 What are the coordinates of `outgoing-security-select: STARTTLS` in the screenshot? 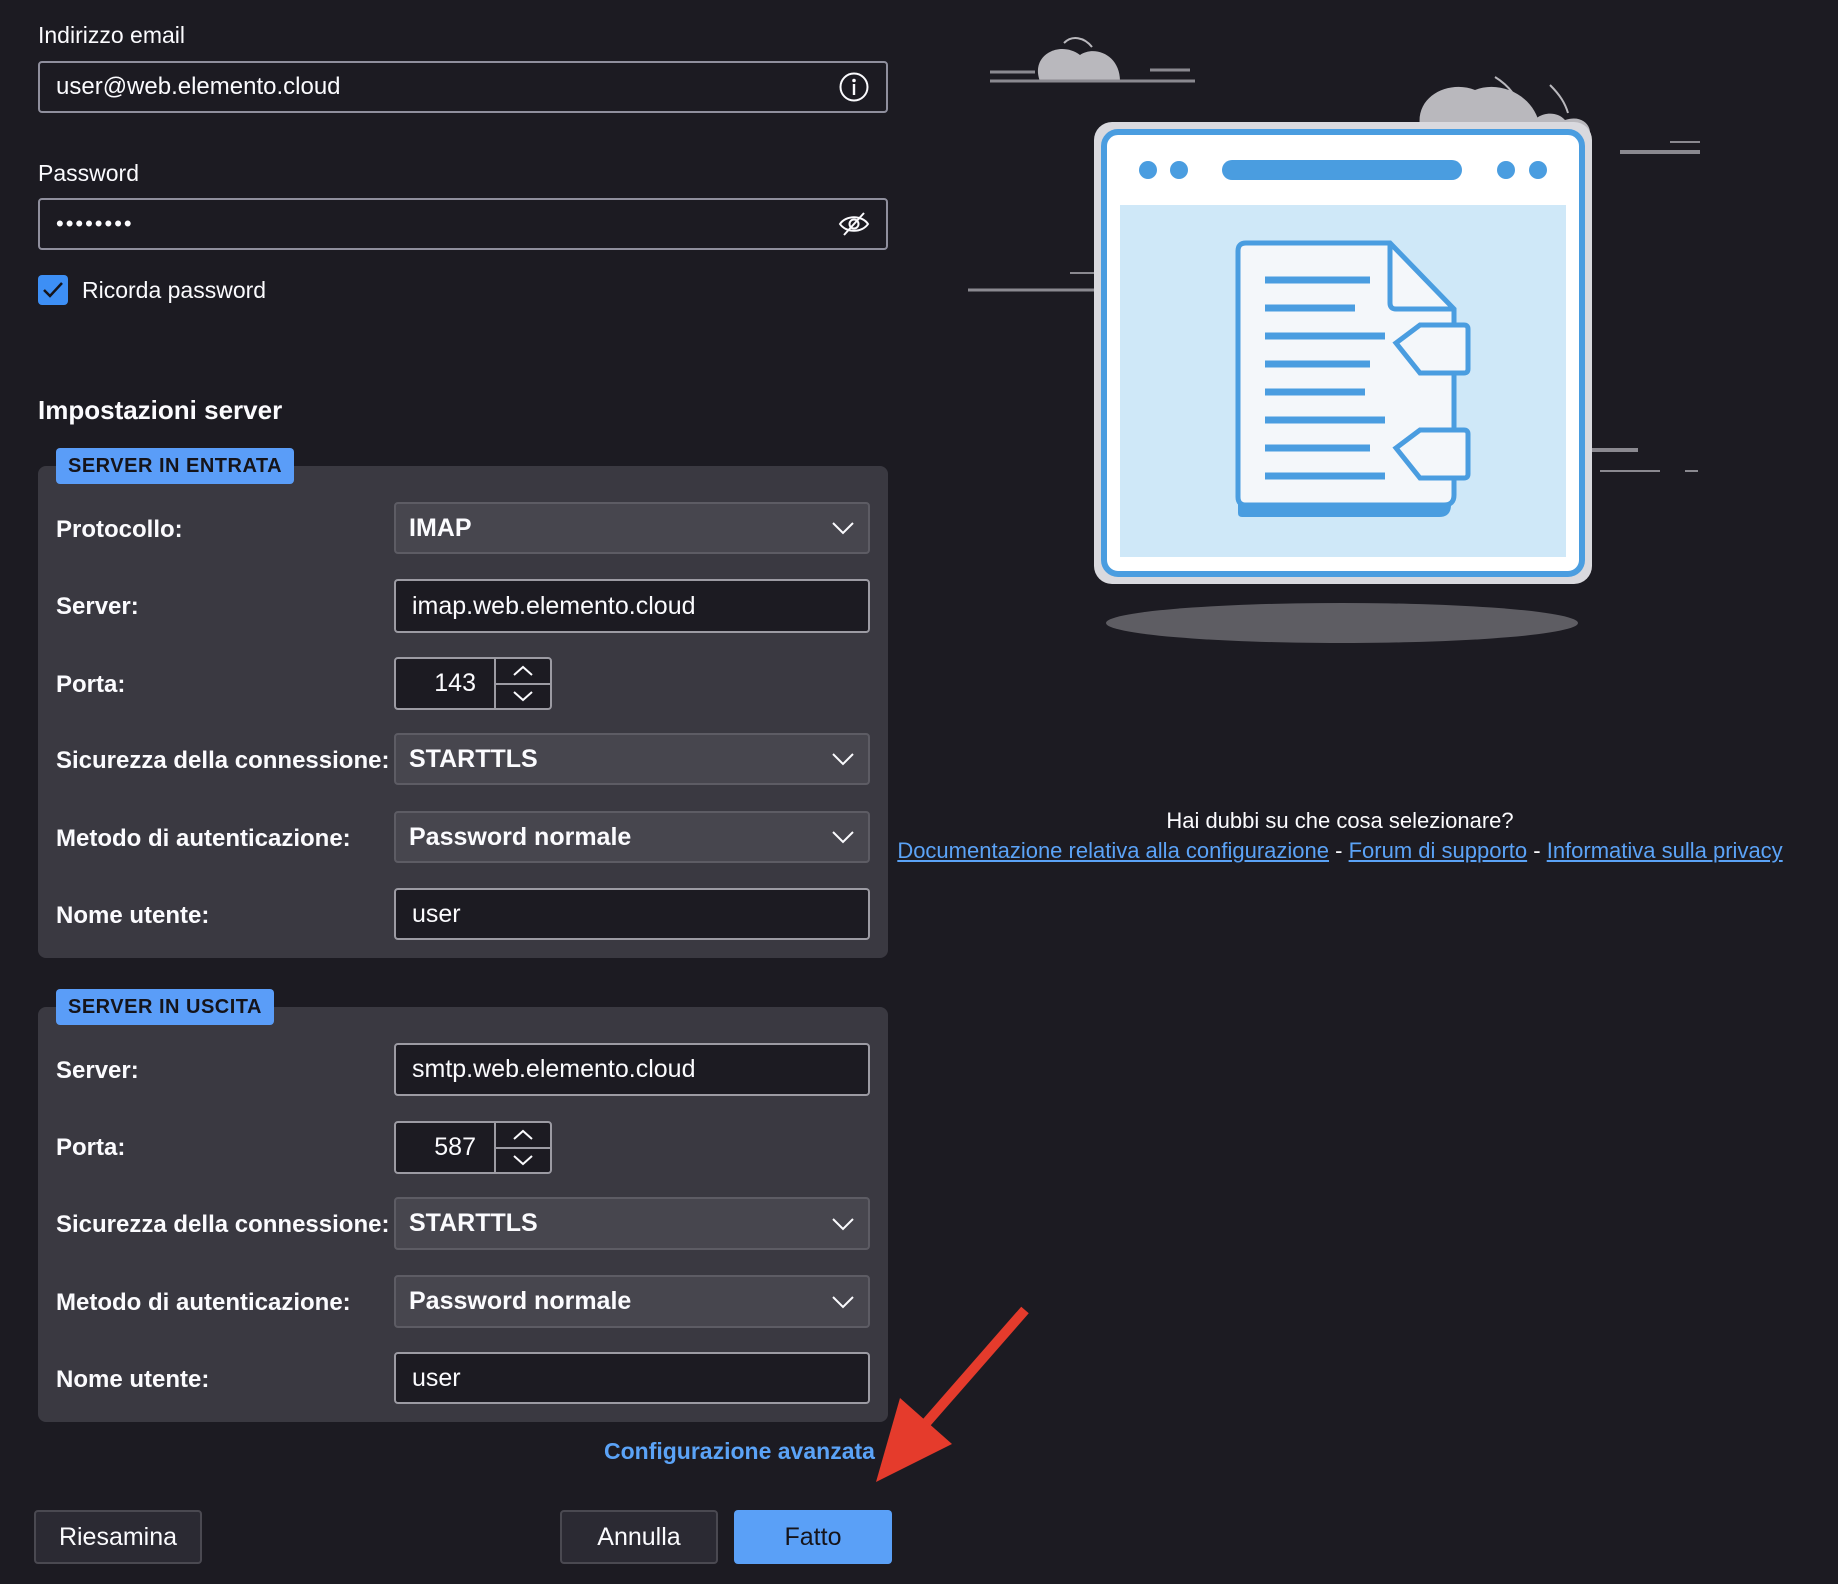 It's located at (632, 1223).